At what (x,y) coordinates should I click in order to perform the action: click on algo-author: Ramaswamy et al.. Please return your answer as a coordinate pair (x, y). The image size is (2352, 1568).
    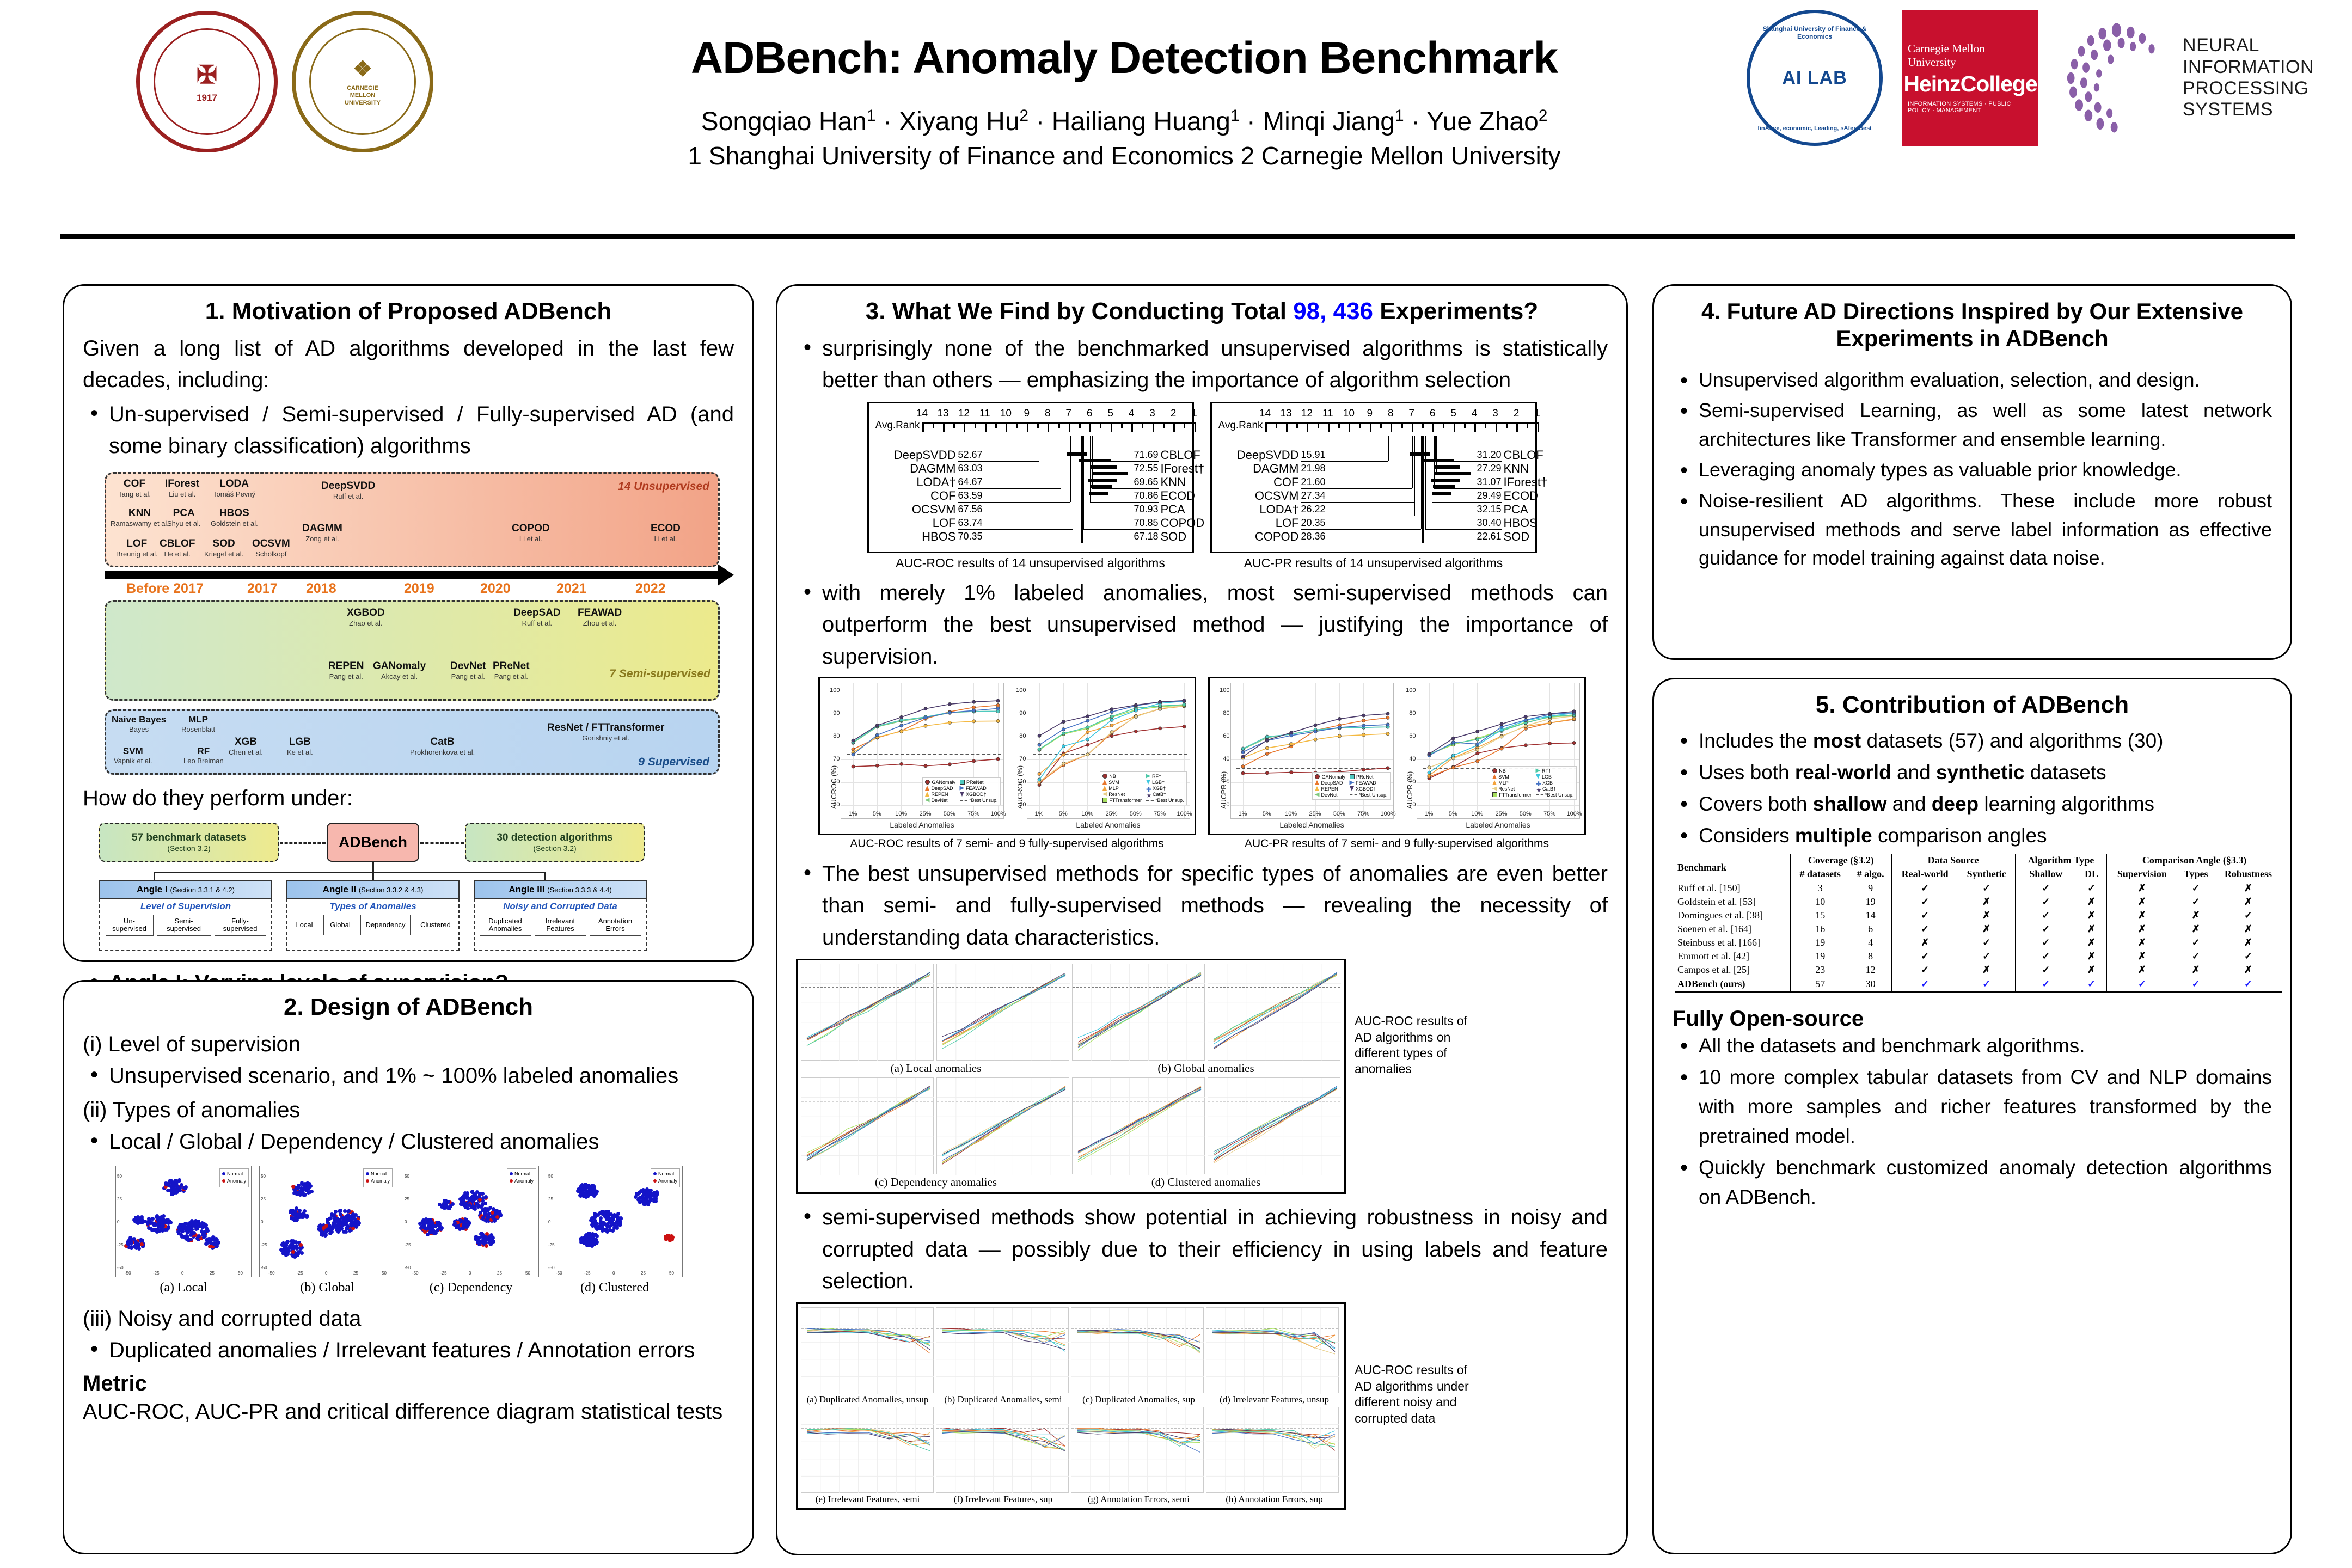
    Looking at the image, I should click on (140, 523).